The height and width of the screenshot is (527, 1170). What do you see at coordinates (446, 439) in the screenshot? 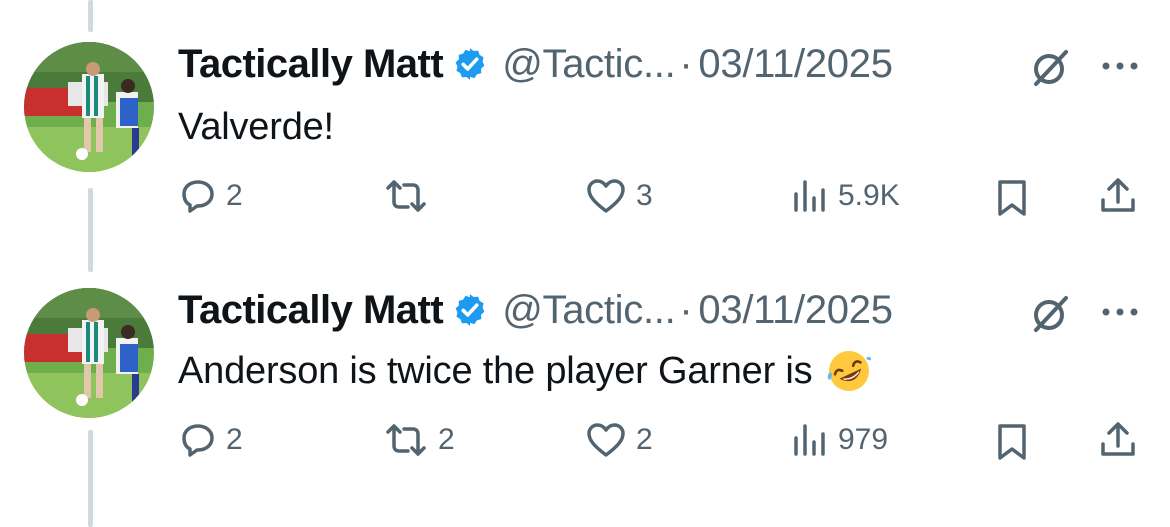
I see `repost-count: 2` at bounding box center [446, 439].